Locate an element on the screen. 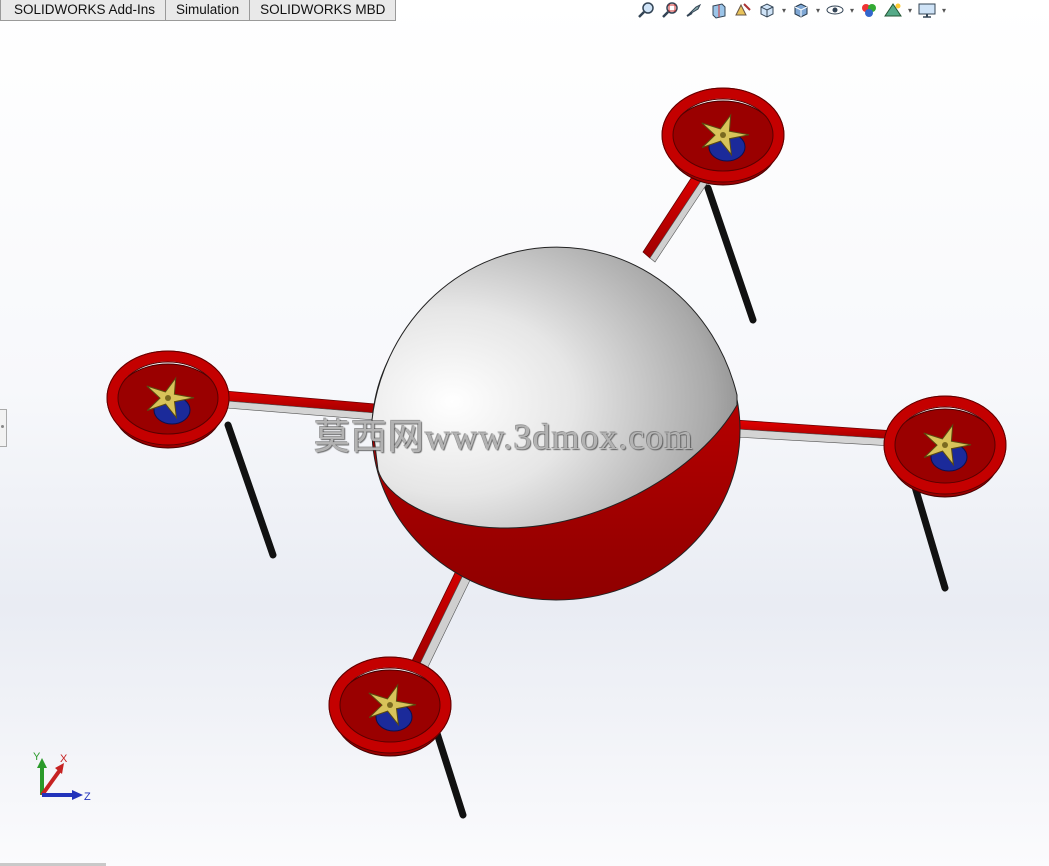 The width and height of the screenshot is (1049, 866). reference-triad: Y X Z is located at coordinates (62, 777).